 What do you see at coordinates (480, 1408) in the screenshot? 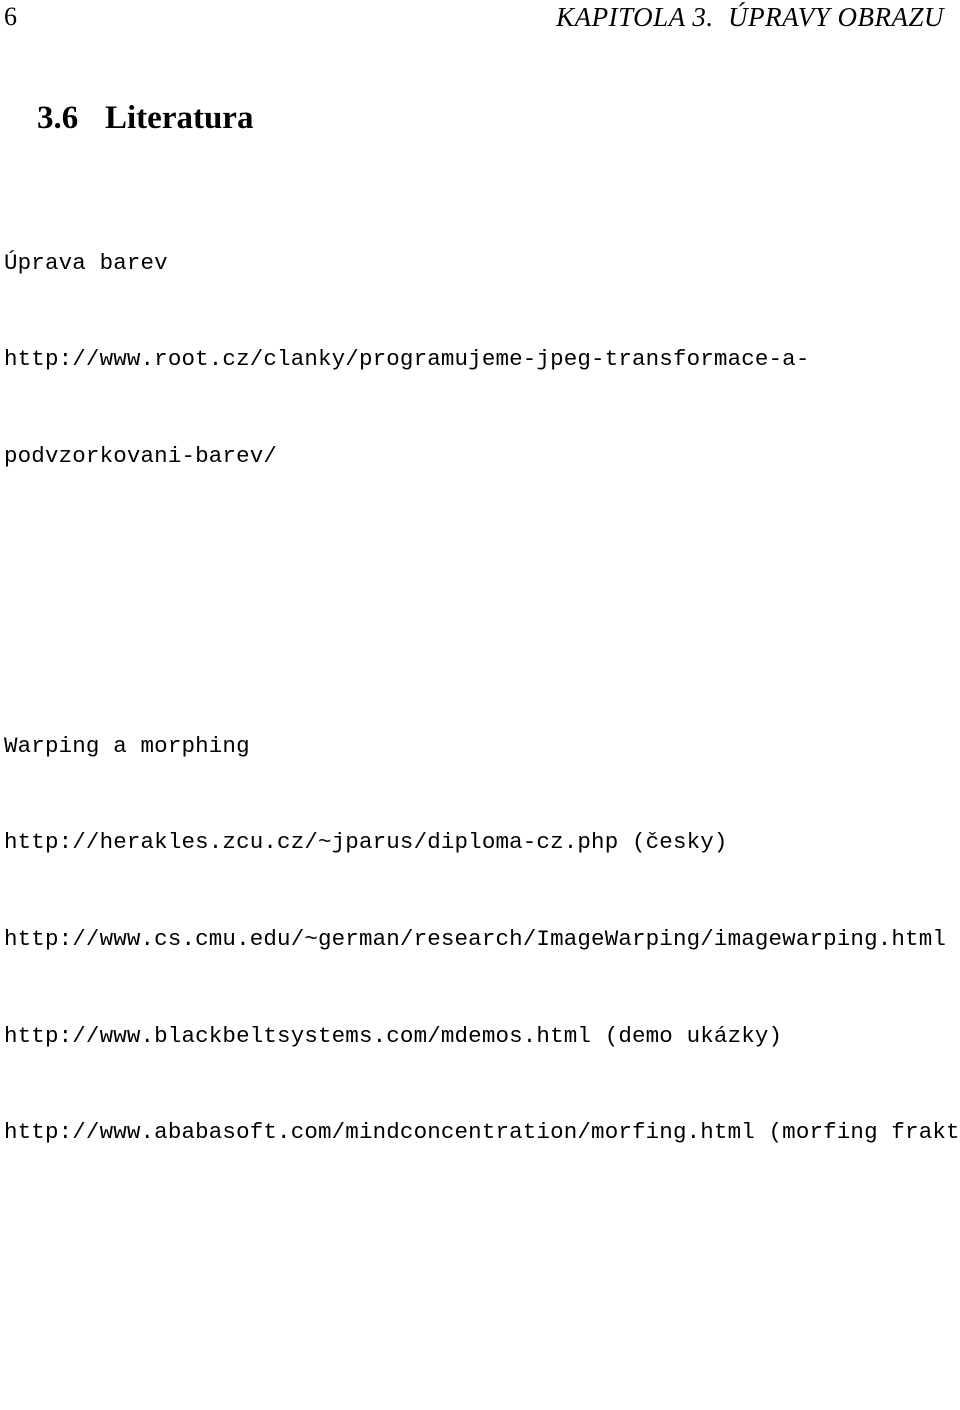
I see `reference-group-caption: Práce s obrázky s HDR` at bounding box center [480, 1408].